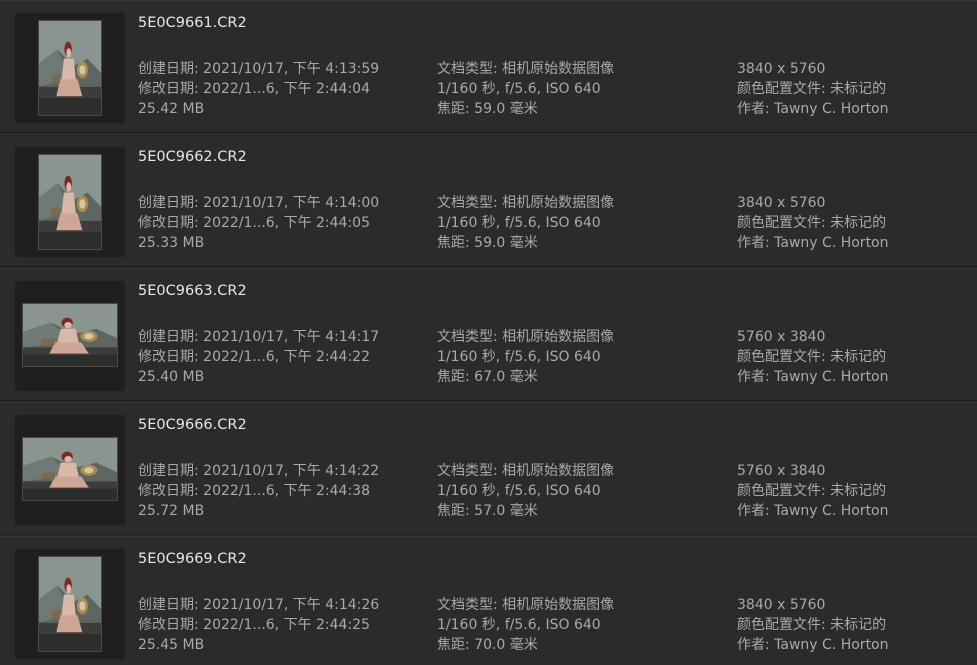 Image resolution: width=977 pixels, height=665 pixels. I want to click on file-size: 25.72 MB, so click(171, 511).